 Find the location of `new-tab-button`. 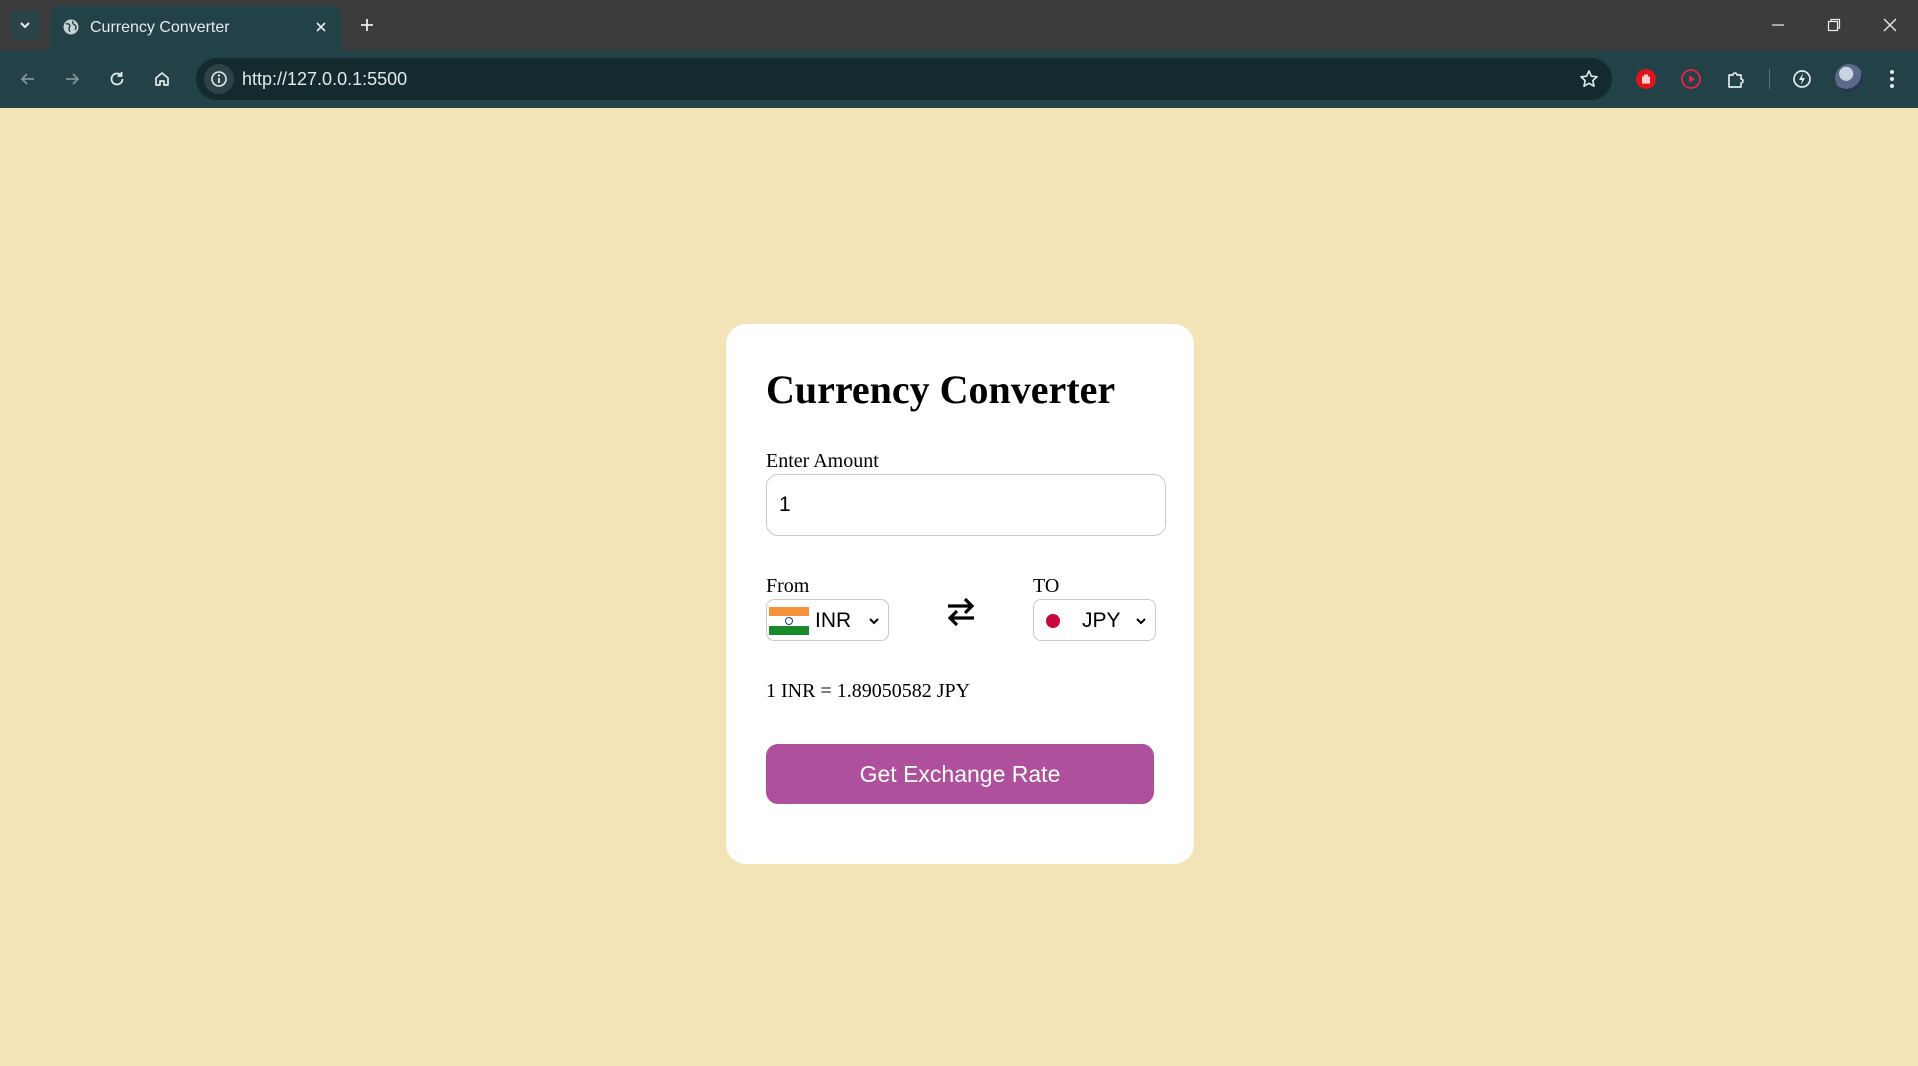

new-tab-button is located at coordinates (367, 25).